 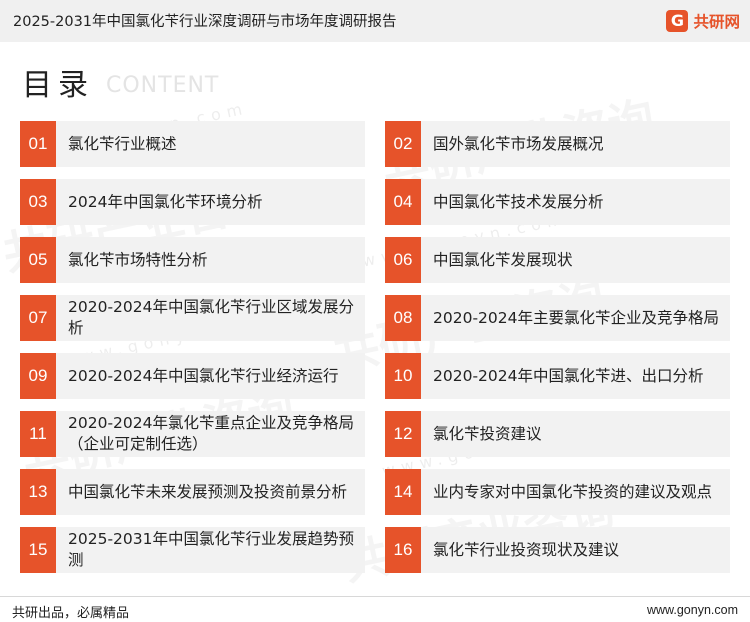 I want to click on toc-item: 03 2024年中国氯化苄环境分析, so click(x=192, y=202).